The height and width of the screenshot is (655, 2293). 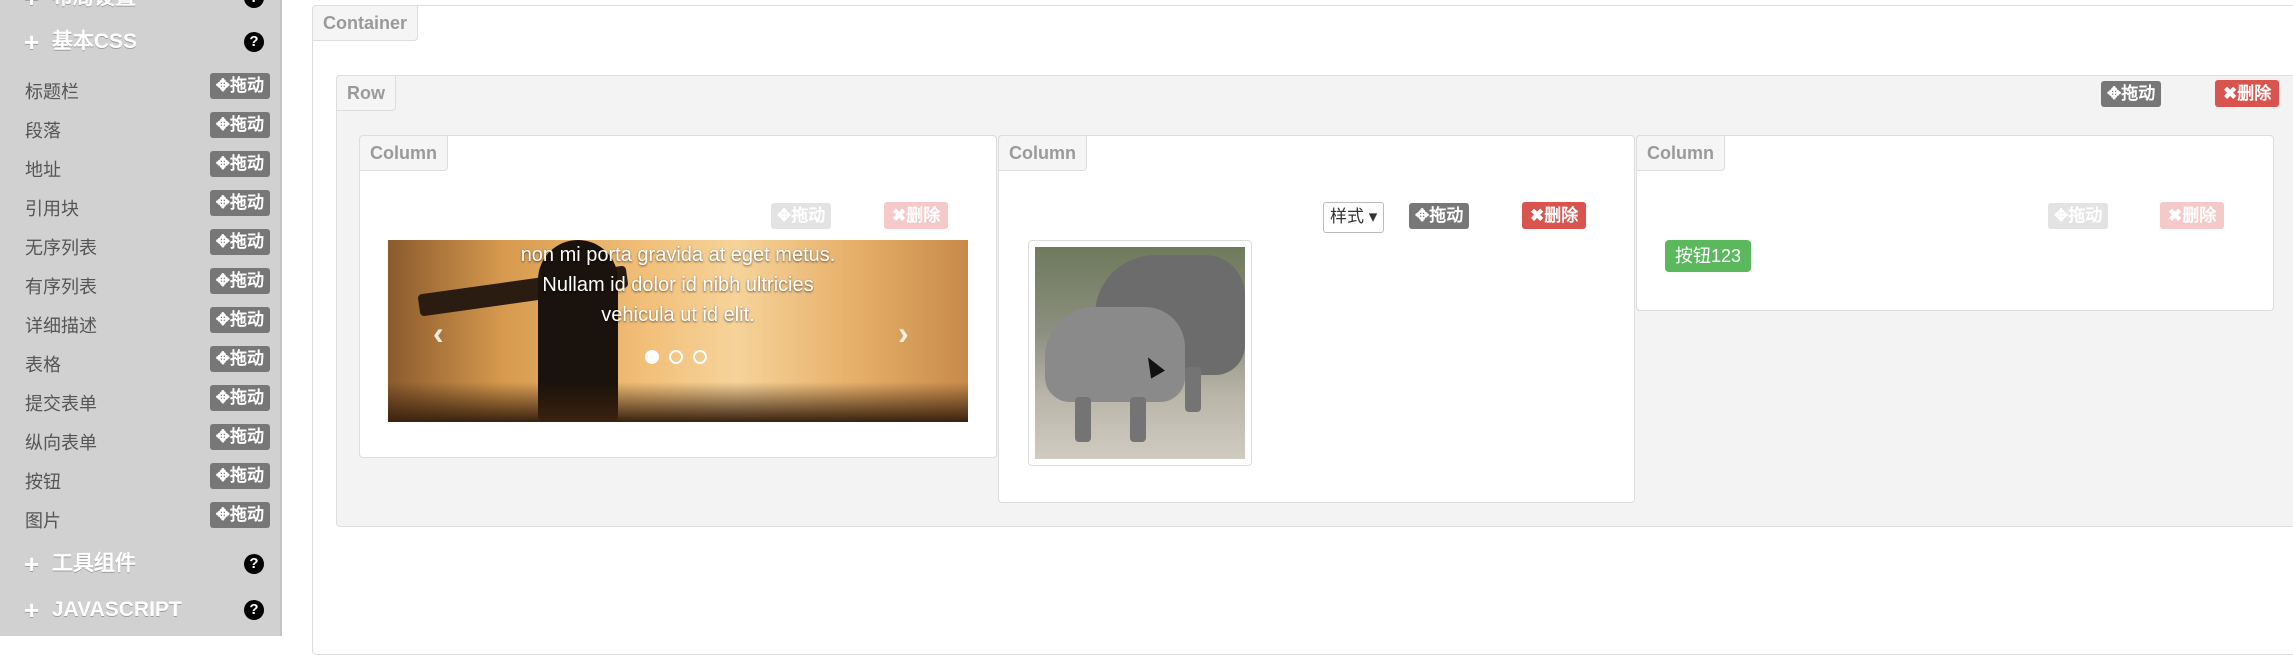 I want to click on sidebar-item-label: 段落, so click(x=43, y=131).